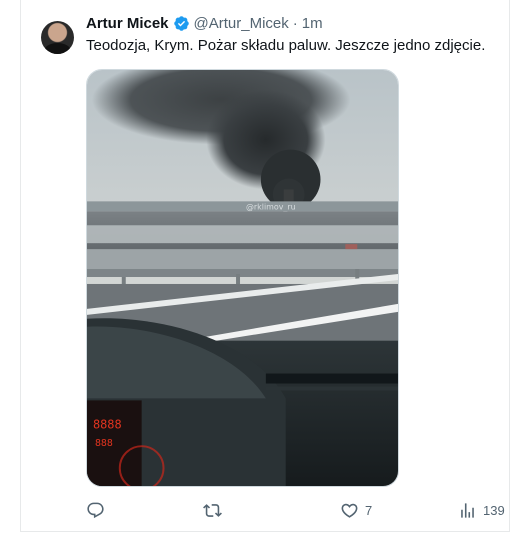 The height and width of the screenshot is (533, 511). I want to click on avatar, so click(57, 37).